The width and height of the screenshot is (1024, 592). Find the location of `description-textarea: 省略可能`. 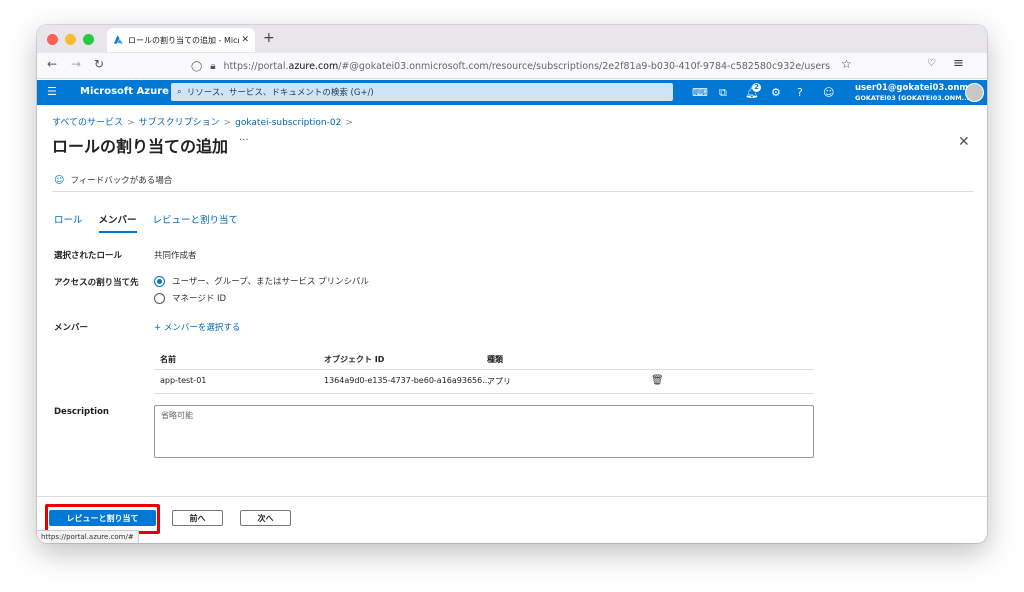

description-textarea: 省略可能 is located at coordinates (484, 431).